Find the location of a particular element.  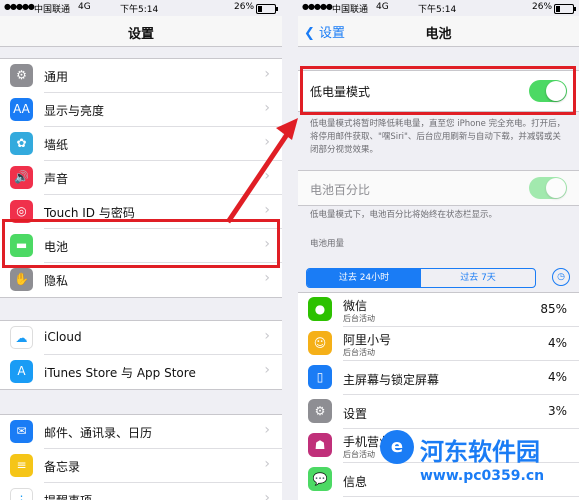

low-power-highlight-box is located at coordinates (438, 90).